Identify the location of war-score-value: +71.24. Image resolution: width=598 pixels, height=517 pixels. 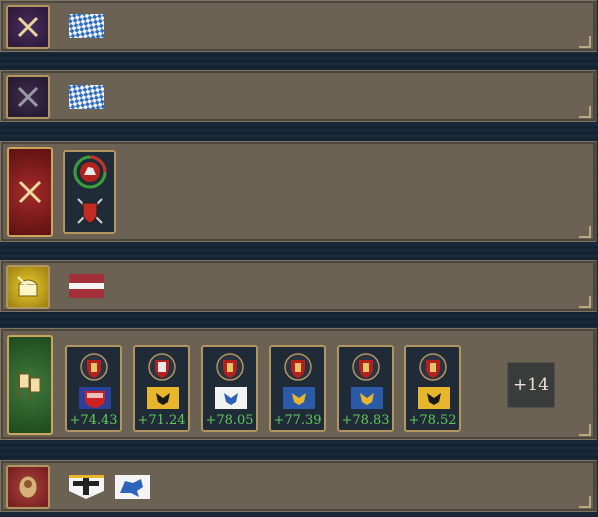
(161, 420).